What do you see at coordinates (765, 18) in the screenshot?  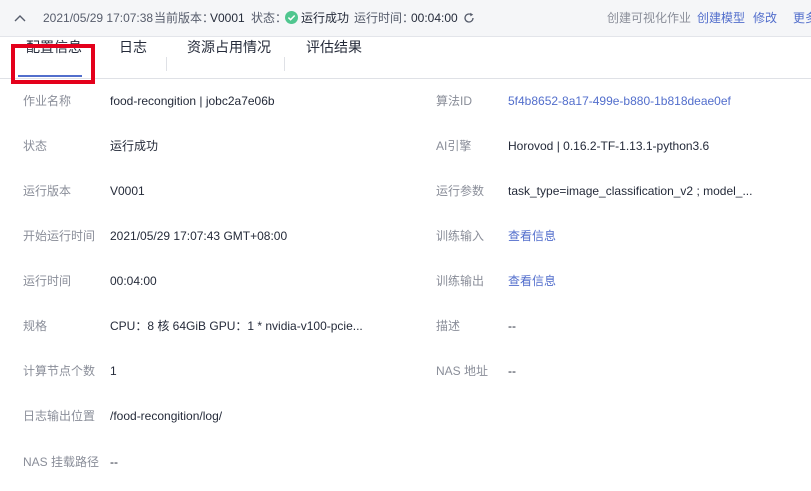 I see `modify-button: 修改` at bounding box center [765, 18].